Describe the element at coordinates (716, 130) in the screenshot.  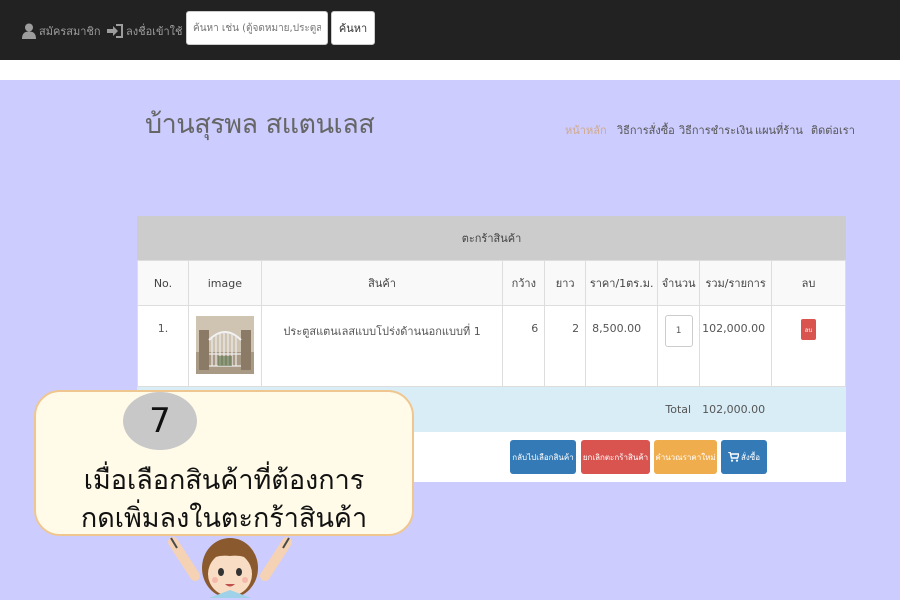
I see `nav-payment: วิธีการชำระเงิน` at that location.